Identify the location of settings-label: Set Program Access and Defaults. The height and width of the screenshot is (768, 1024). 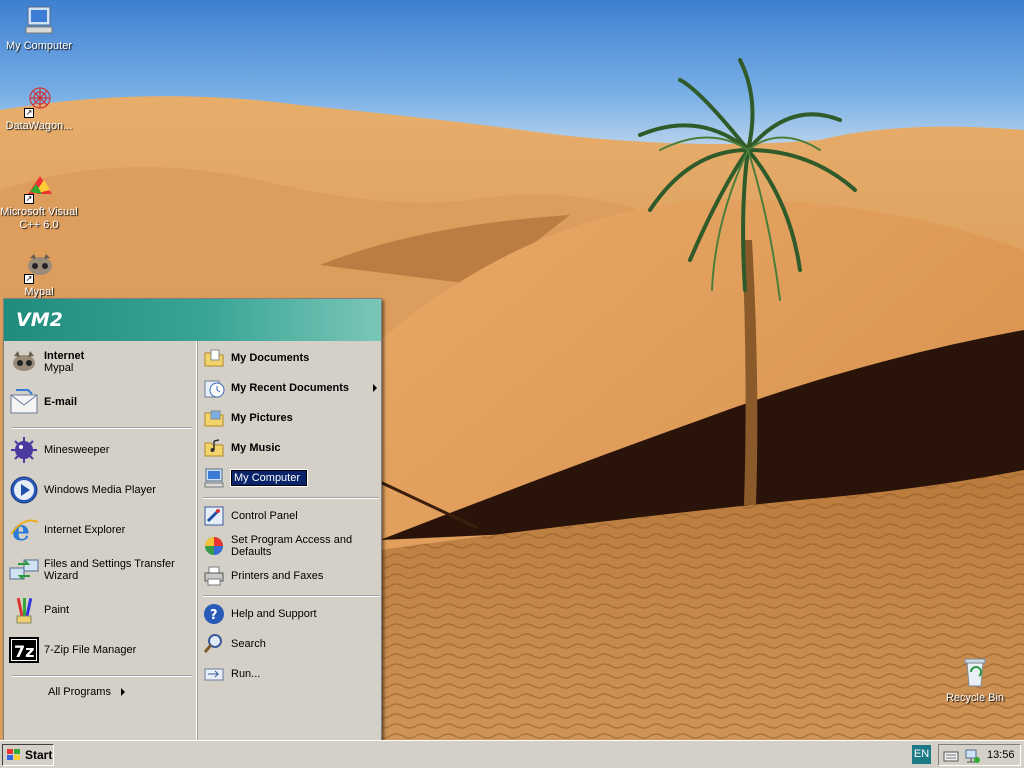
(292, 546).